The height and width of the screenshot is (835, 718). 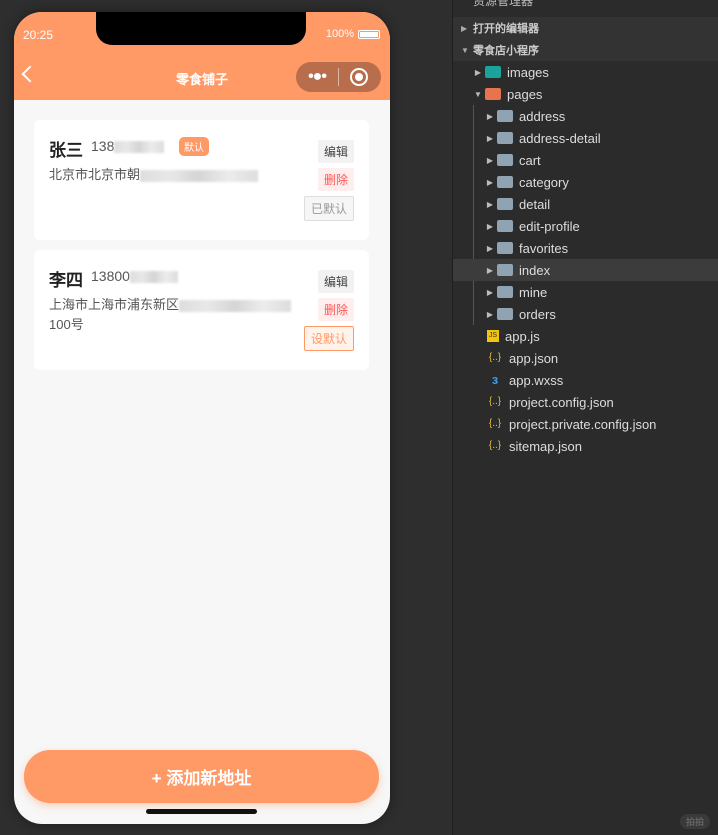 What do you see at coordinates (585, 270) in the screenshot?
I see `tree-item-index: ▶ index` at bounding box center [585, 270].